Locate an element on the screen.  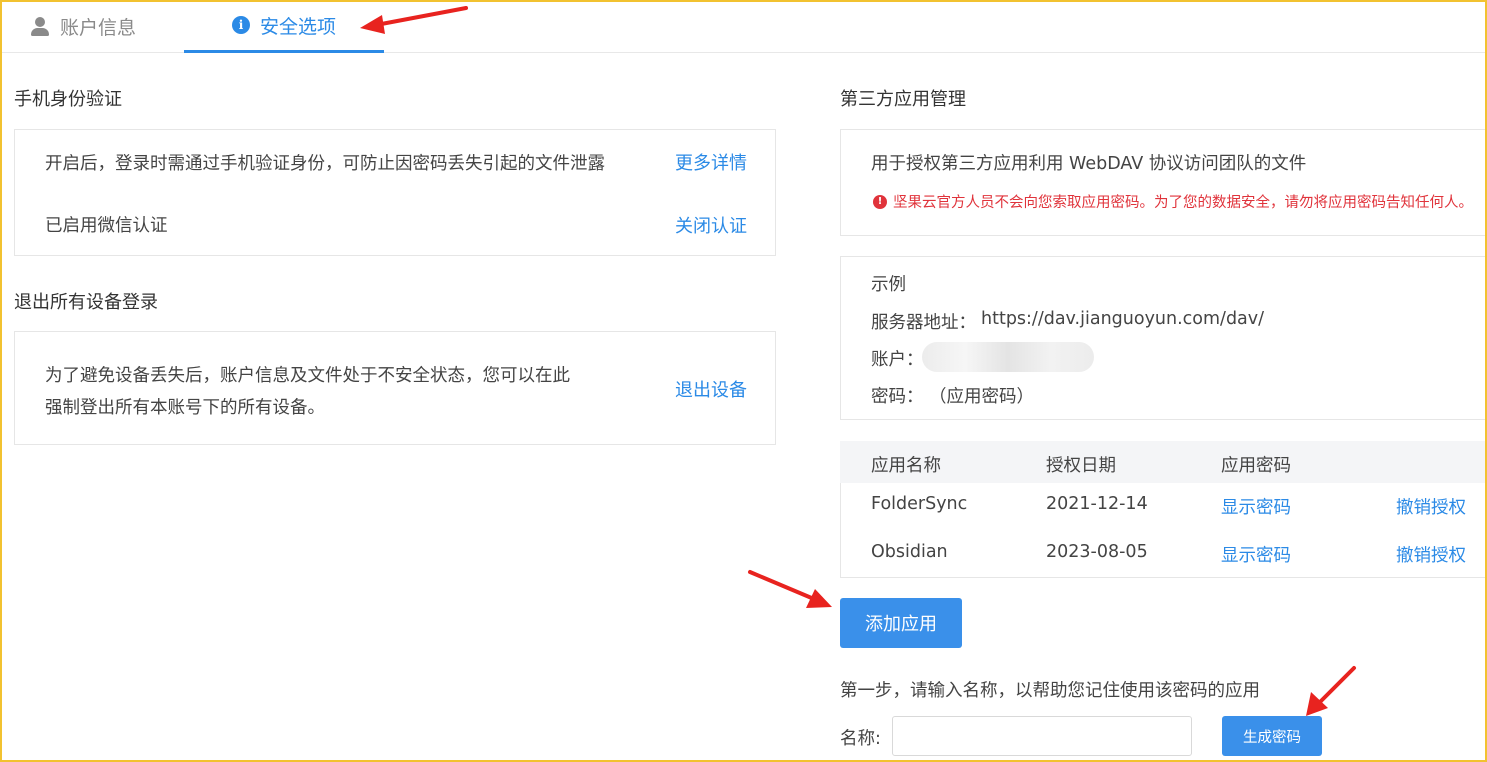
third-party-title: 第三方应用管理 is located at coordinates (903, 99).